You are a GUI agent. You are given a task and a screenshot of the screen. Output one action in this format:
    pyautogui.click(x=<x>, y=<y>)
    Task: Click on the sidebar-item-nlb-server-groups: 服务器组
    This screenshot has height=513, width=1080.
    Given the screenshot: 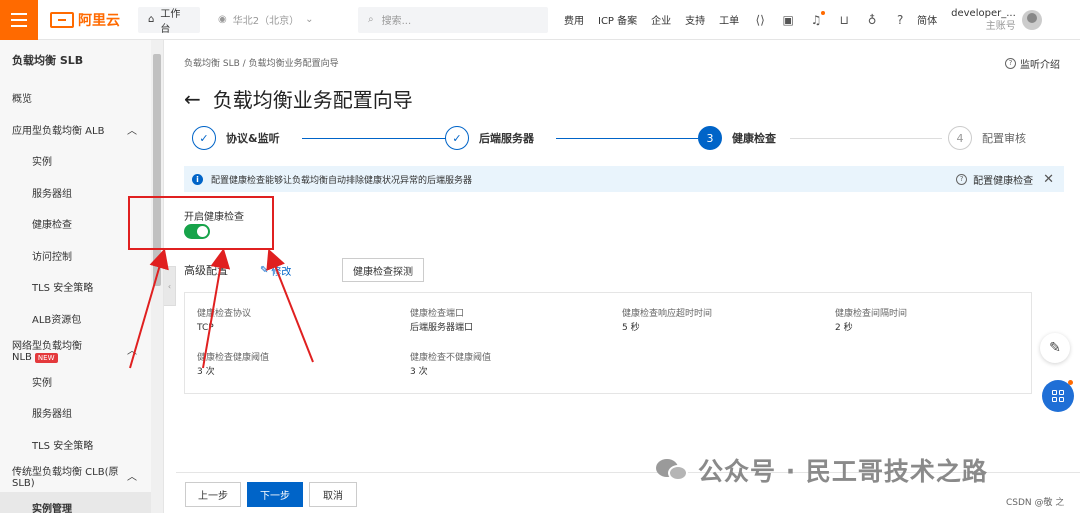 What is the action you would take?
    pyautogui.click(x=81, y=413)
    